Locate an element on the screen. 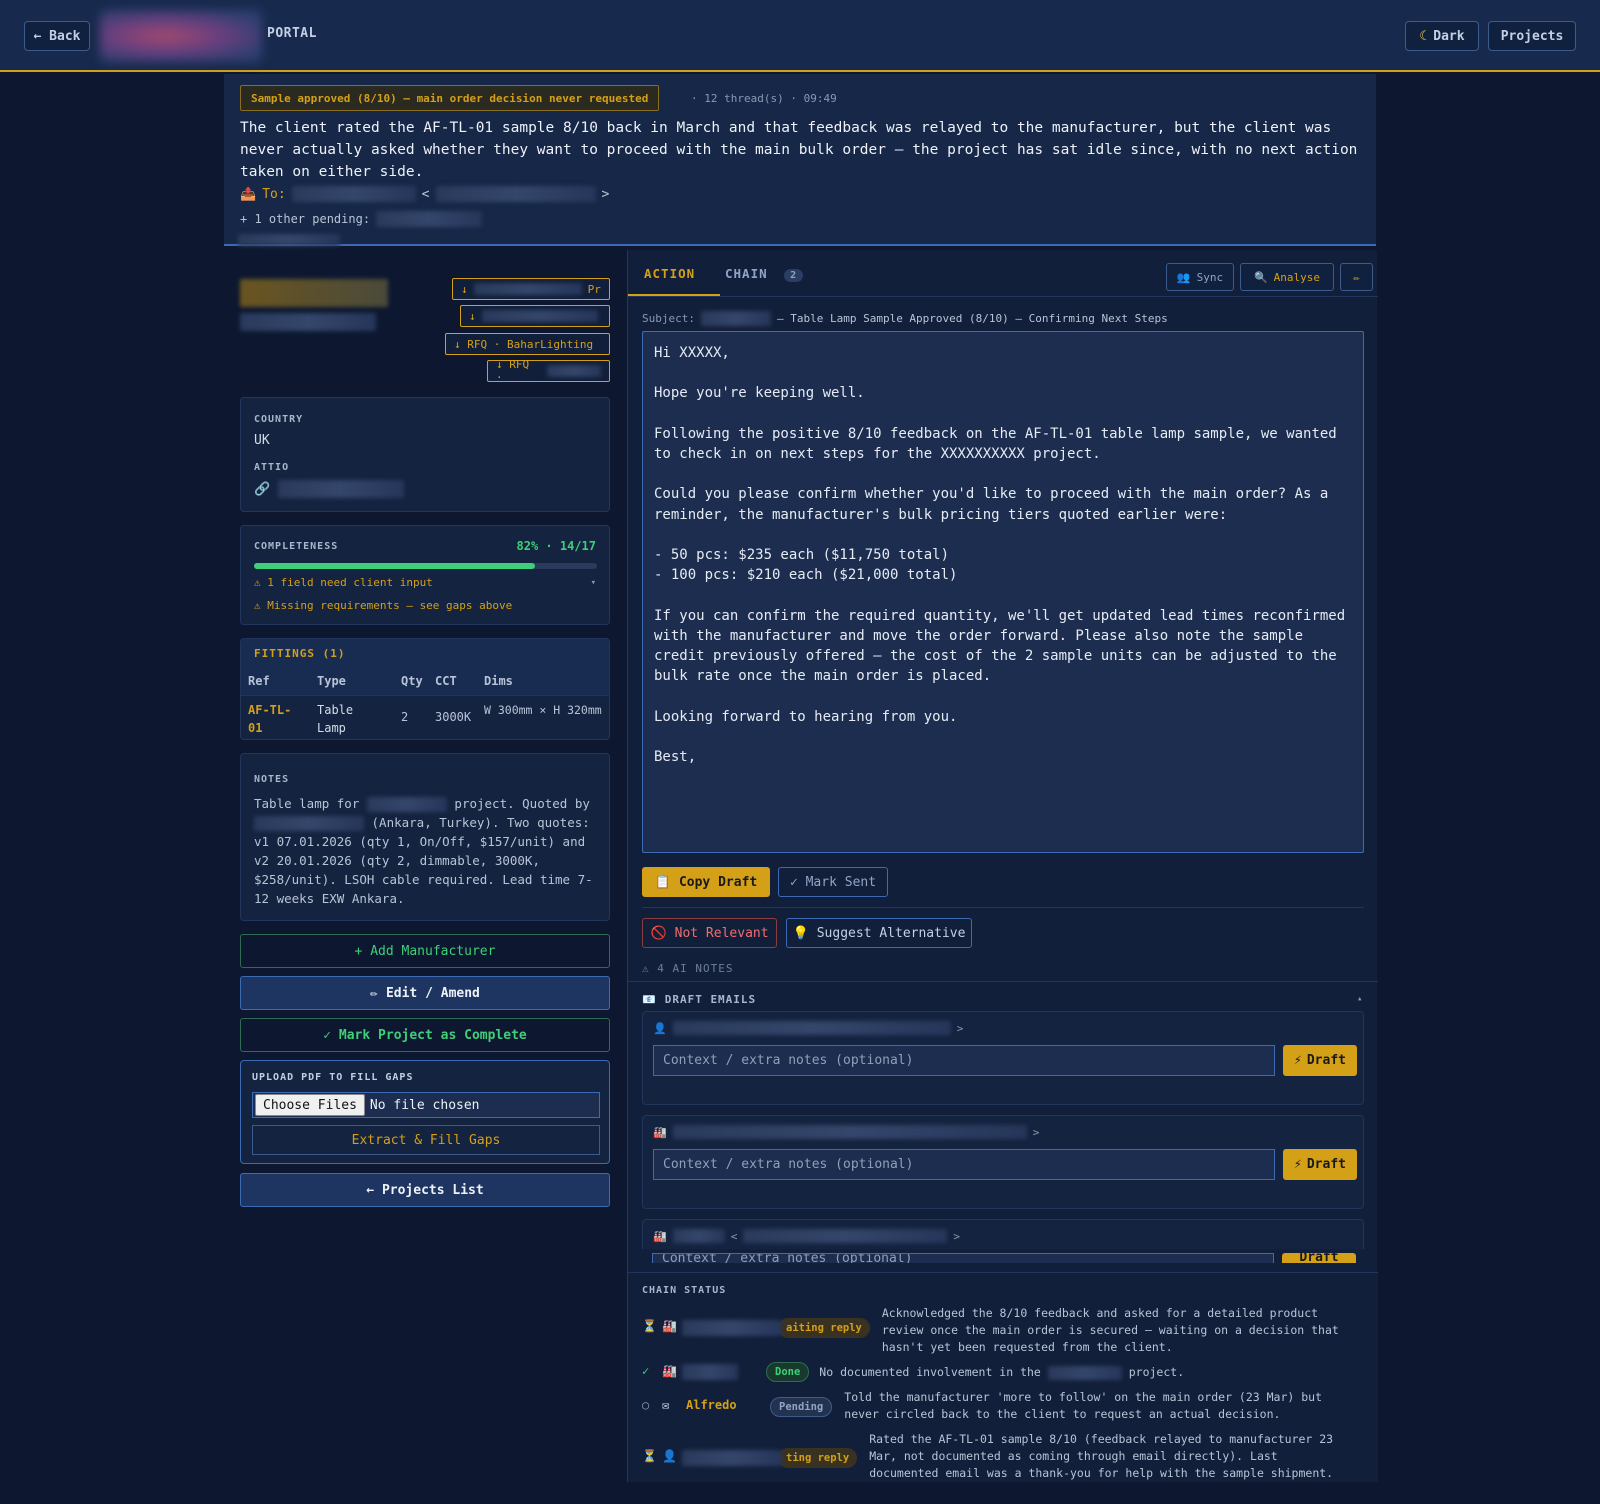 The height and width of the screenshot is (1504, 1600). add-manufacturer-button: + Add Manufacturer is located at coordinates (425, 951).